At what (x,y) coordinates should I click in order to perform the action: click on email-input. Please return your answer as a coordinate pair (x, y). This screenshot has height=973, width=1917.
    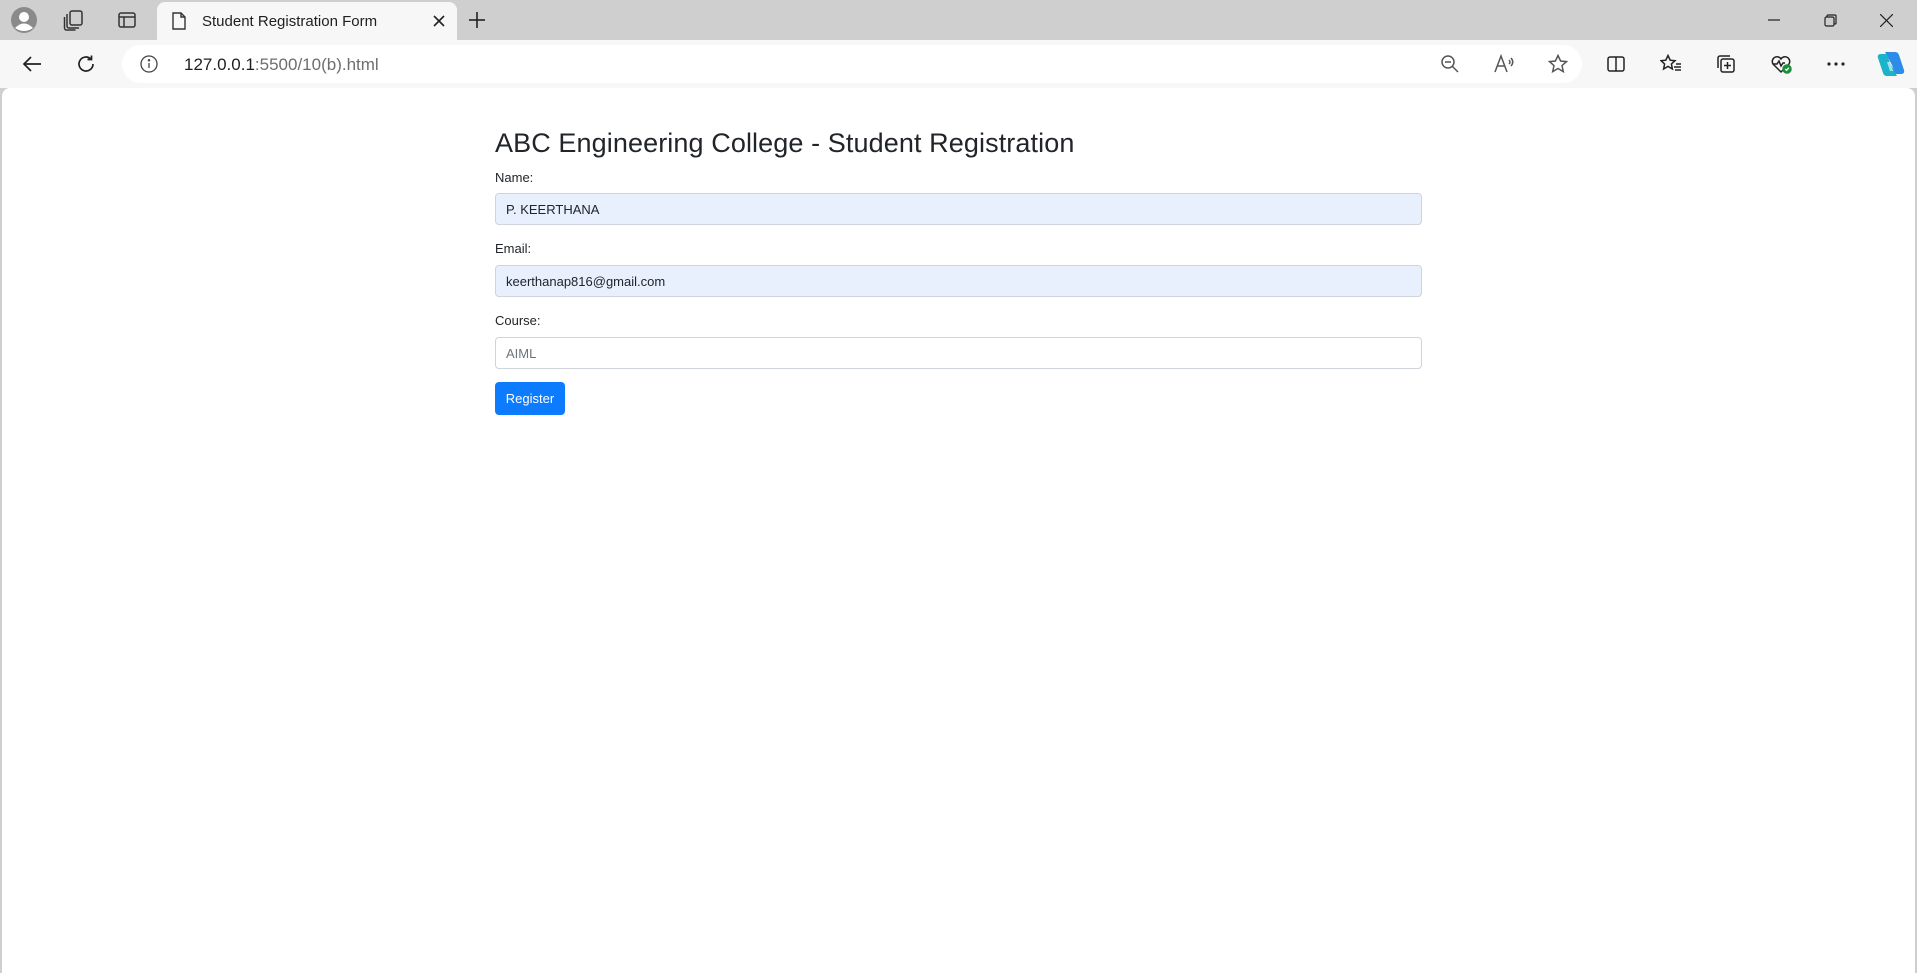
    Looking at the image, I should click on (958, 281).